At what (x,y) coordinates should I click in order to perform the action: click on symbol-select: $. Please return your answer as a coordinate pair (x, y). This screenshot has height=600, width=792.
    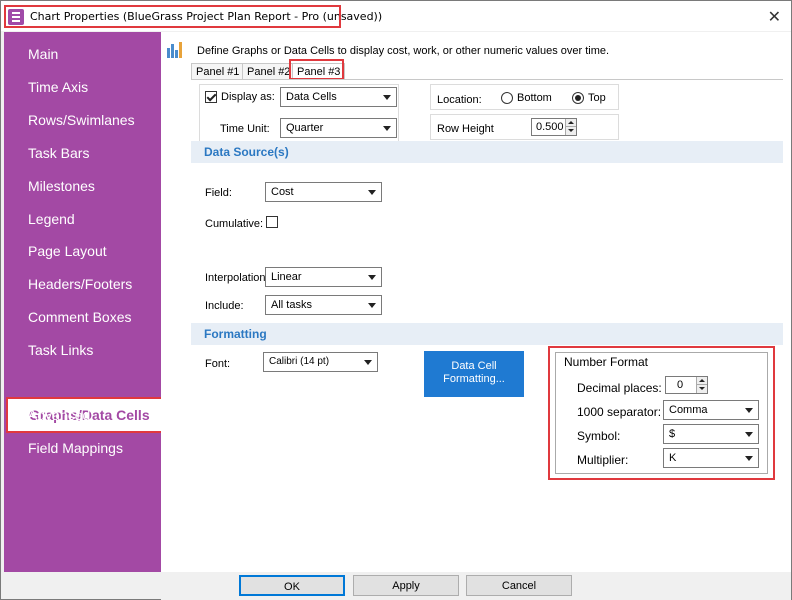
    Looking at the image, I should click on (711, 434).